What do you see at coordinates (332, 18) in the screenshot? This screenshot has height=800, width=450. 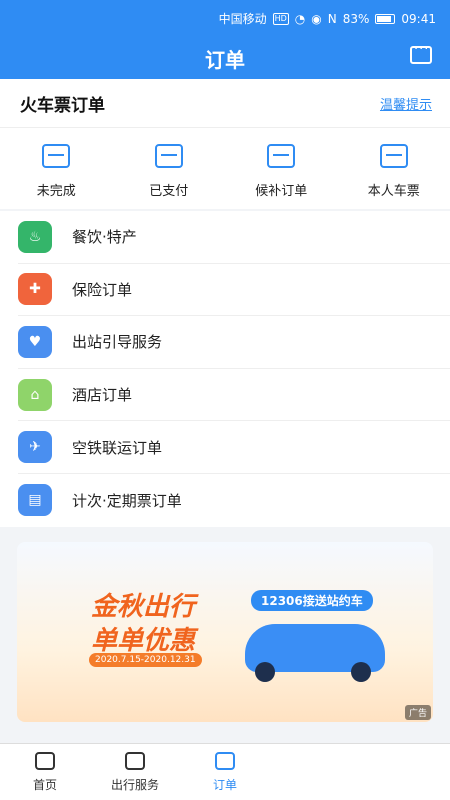 I see `nfc-icon: N` at bounding box center [332, 18].